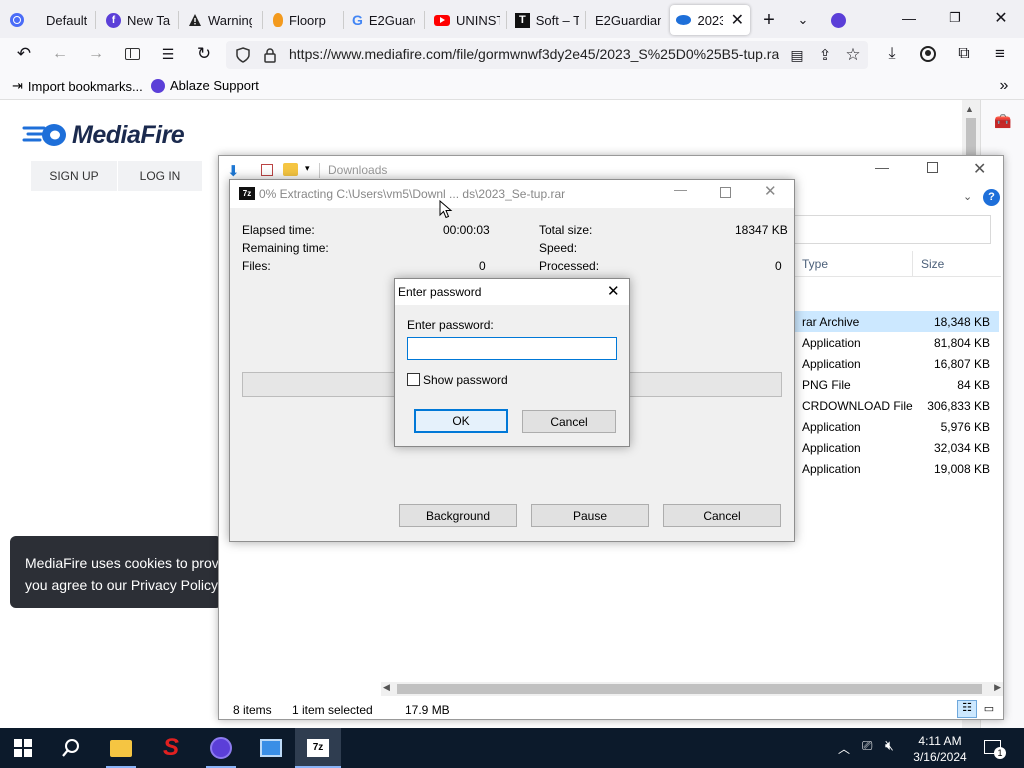  What do you see at coordinates (769, 20) in the screenshot?
I see `new-tab-plus-icon: +` at bounding box center [769, 20].